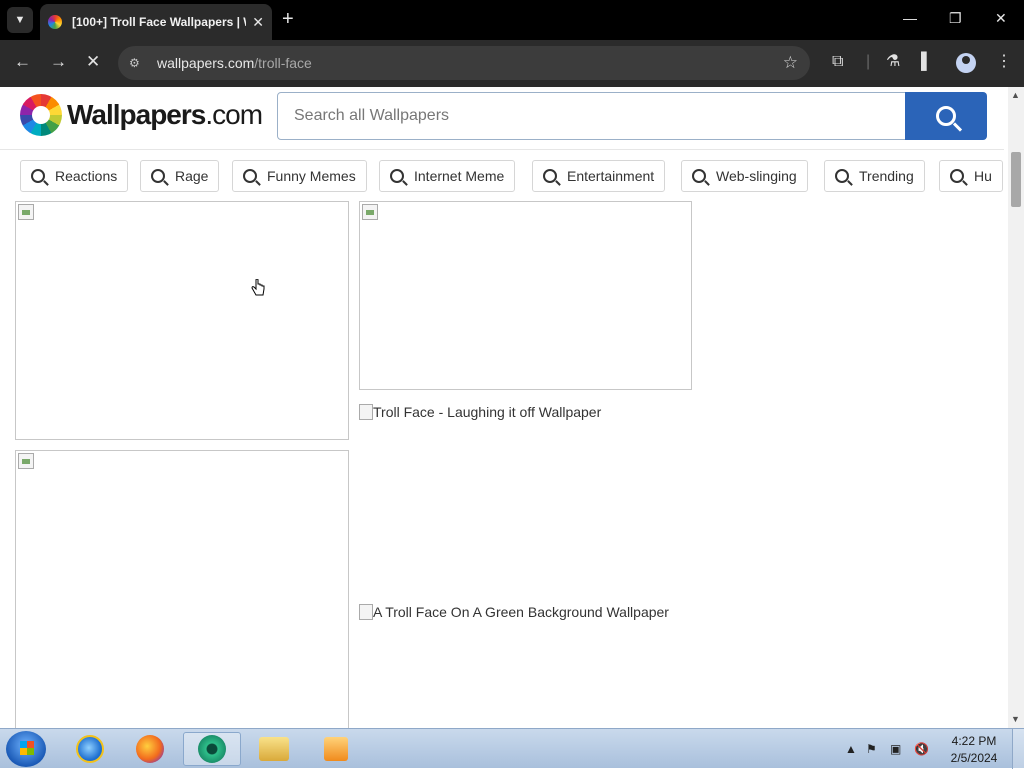 The width and height of the screenshot is (1024, 769). I want to click on new-tab-button: +, so click(288, 19).